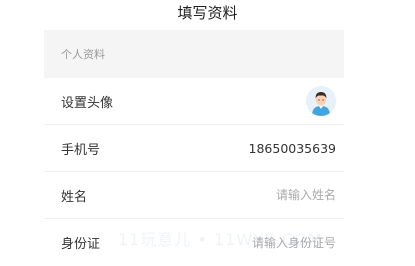 This screenshot has width=415, height=266. What do you see at coordinates (292, 148) in the screenshot?
I see `phone-value: 18650035639` at bounding box center [292, 148].